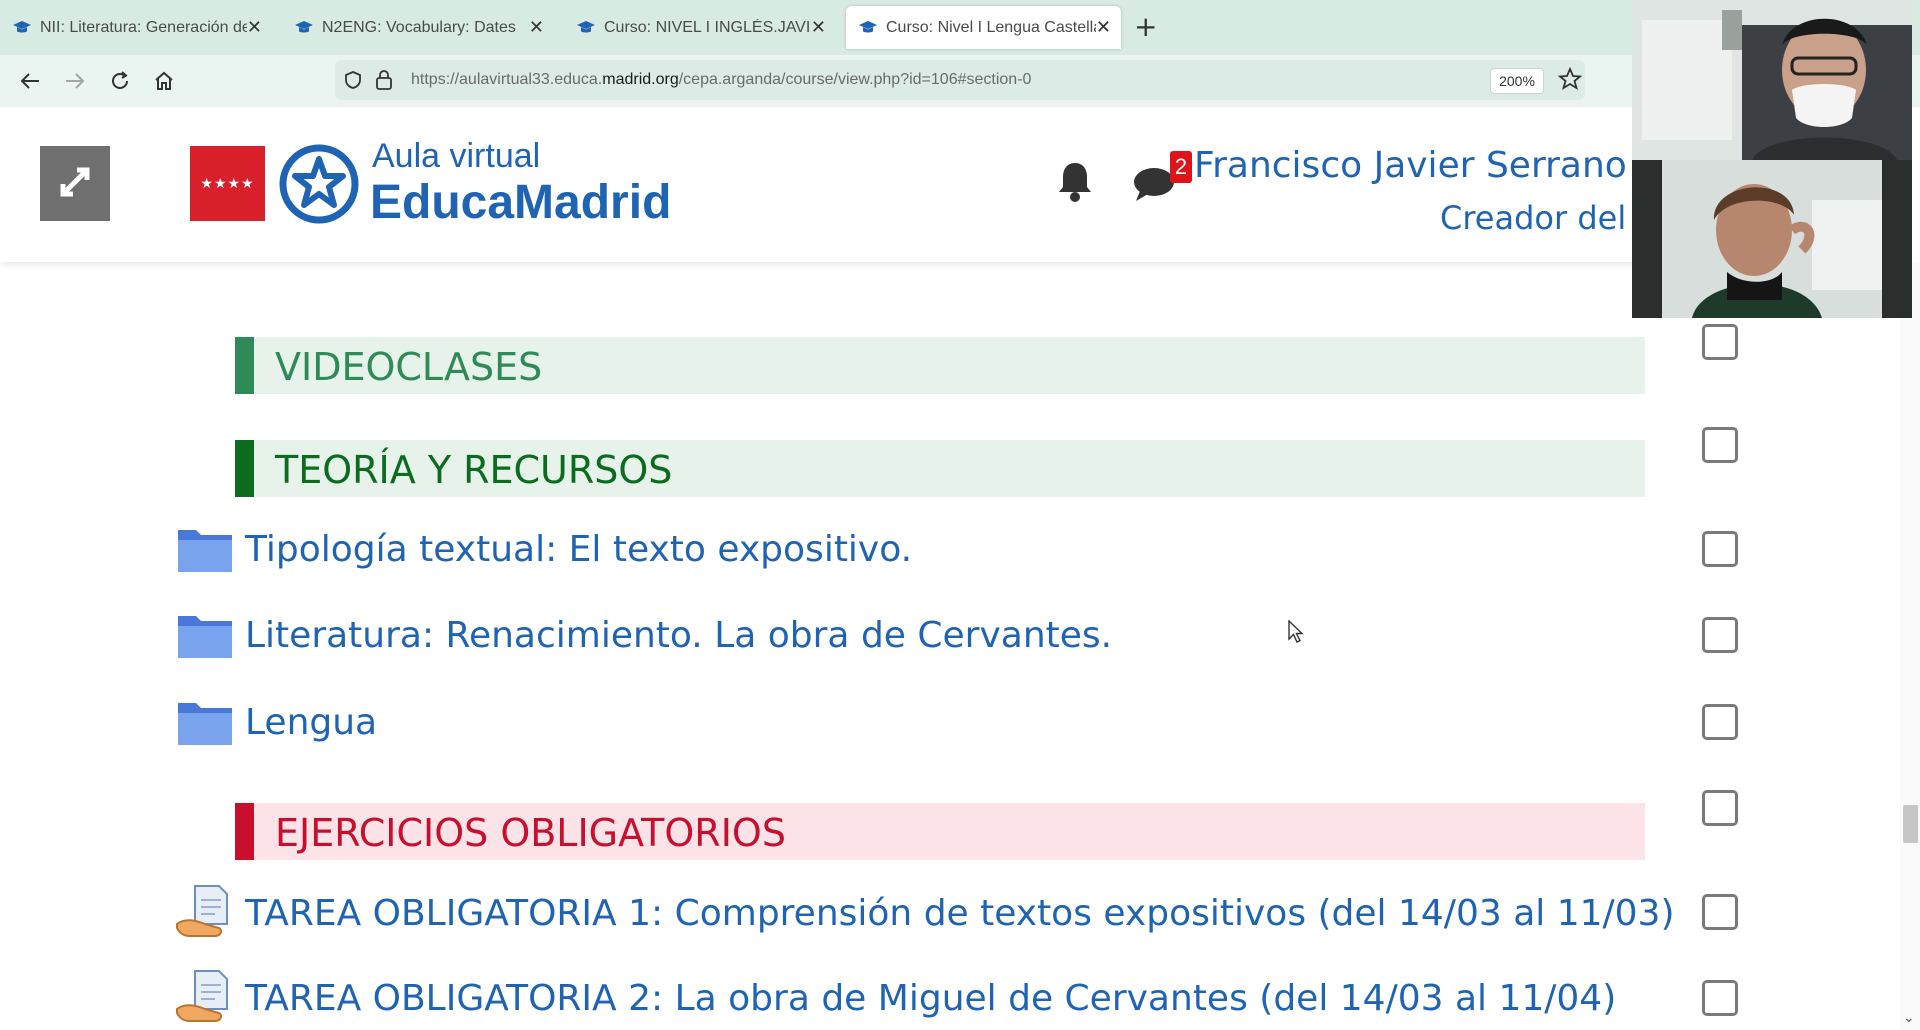 This screenshot has height=1030, width=1920. I want to click on user-name: Francisco Javier Serrano G, so click(1430, 165).